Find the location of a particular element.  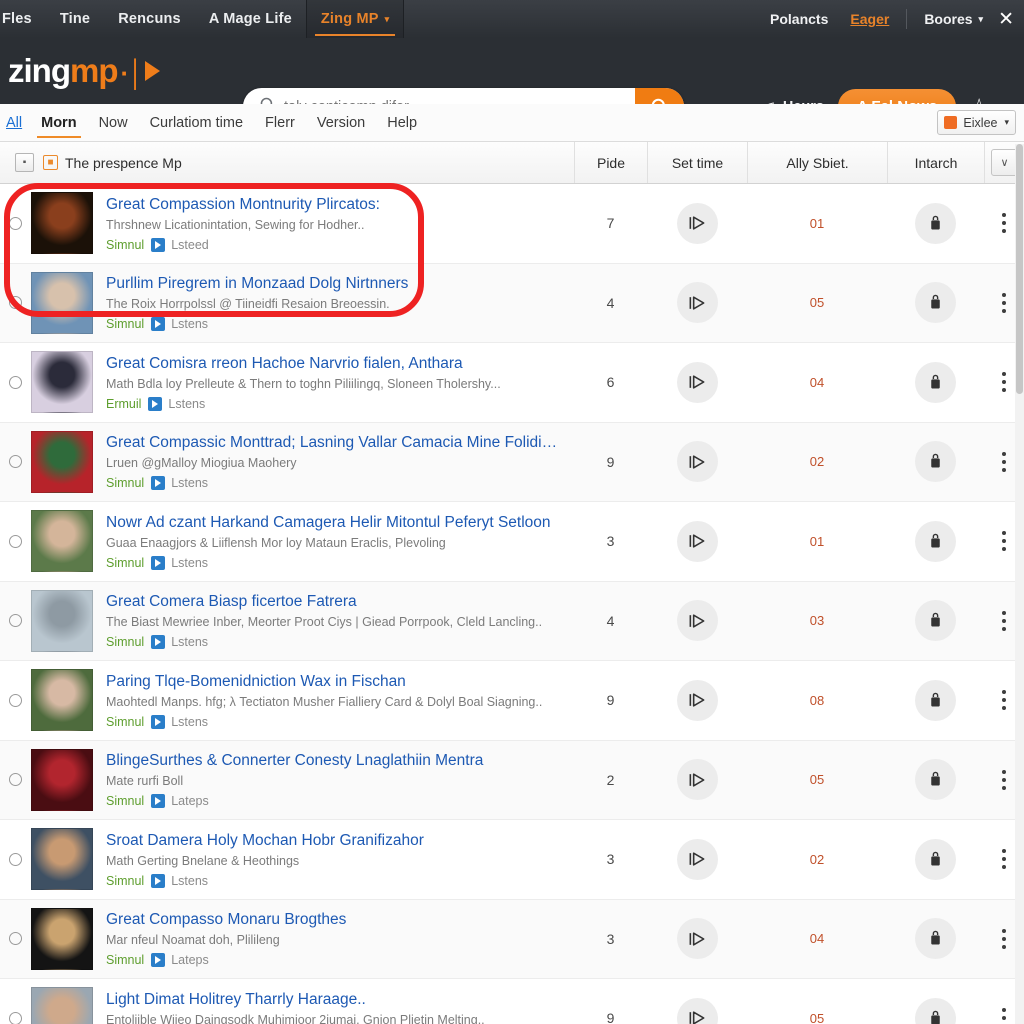

row-title-link: Great Compasso Monaru Brogthes is located at coordinates (335, 919).